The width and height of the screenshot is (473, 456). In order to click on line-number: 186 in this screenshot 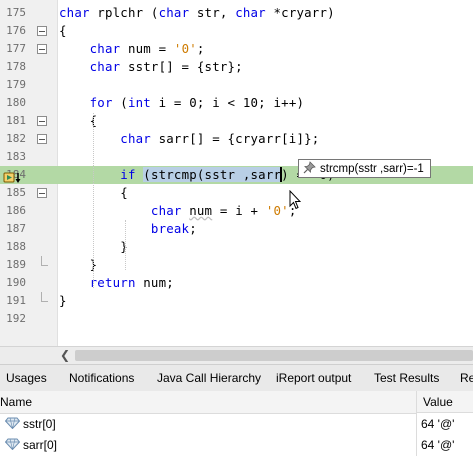, I will do `click(16, 210)`.